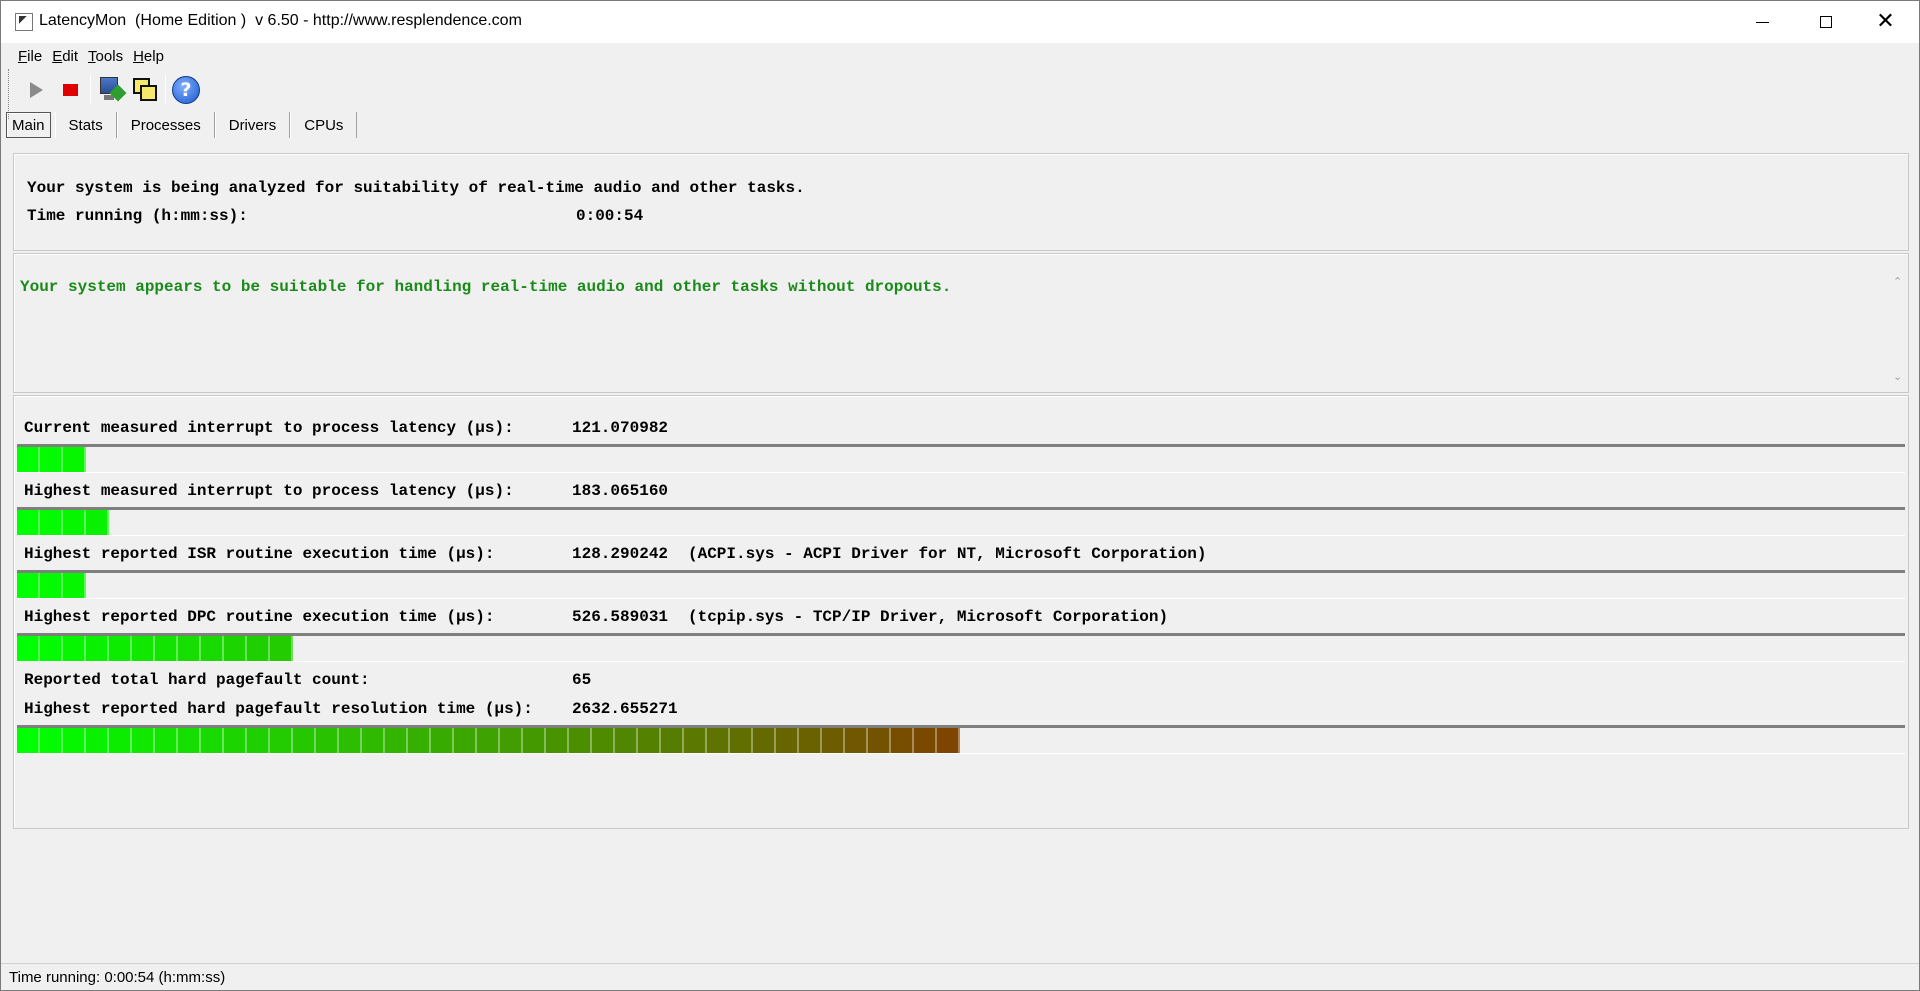  What do you see at coordinates (620, 617) in the screenshot?
I see `metric-value: 526.589031` at bounding box center [620, 617].